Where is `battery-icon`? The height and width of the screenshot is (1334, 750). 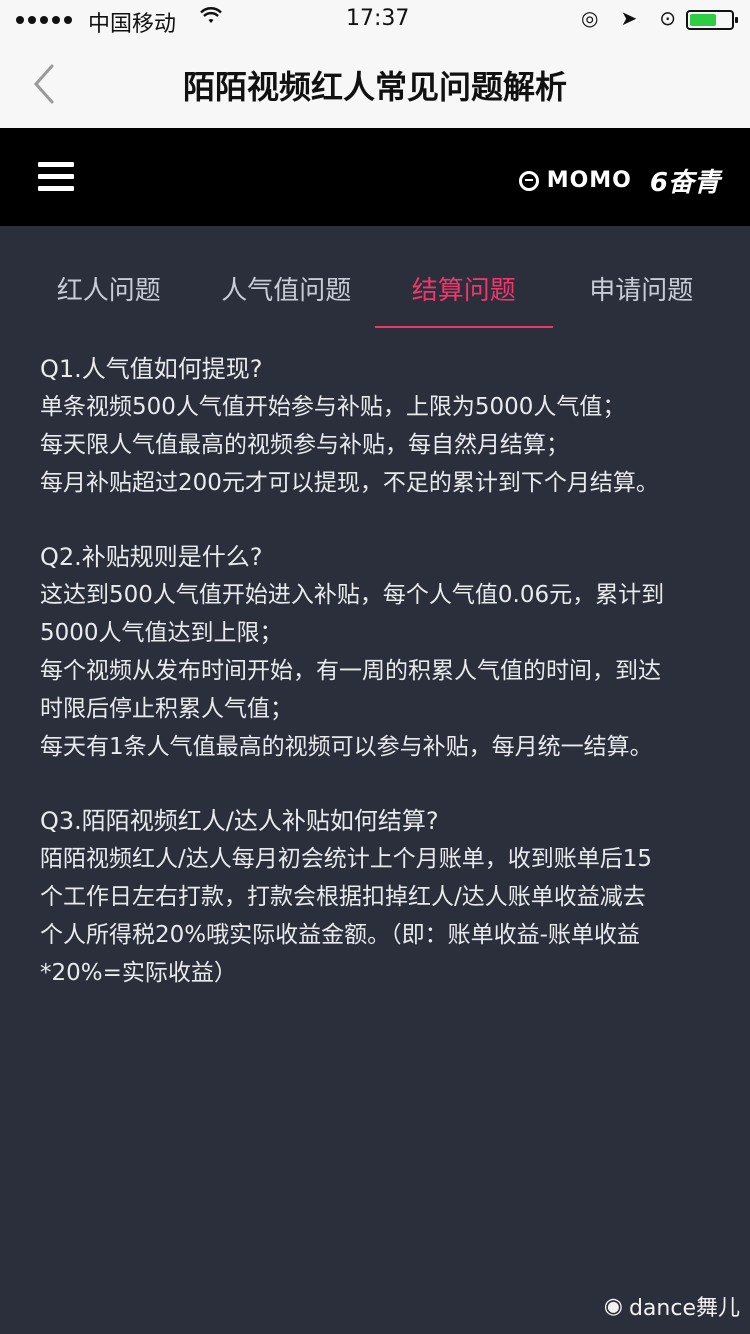
battery-icon is located at coordinates (712, 20).